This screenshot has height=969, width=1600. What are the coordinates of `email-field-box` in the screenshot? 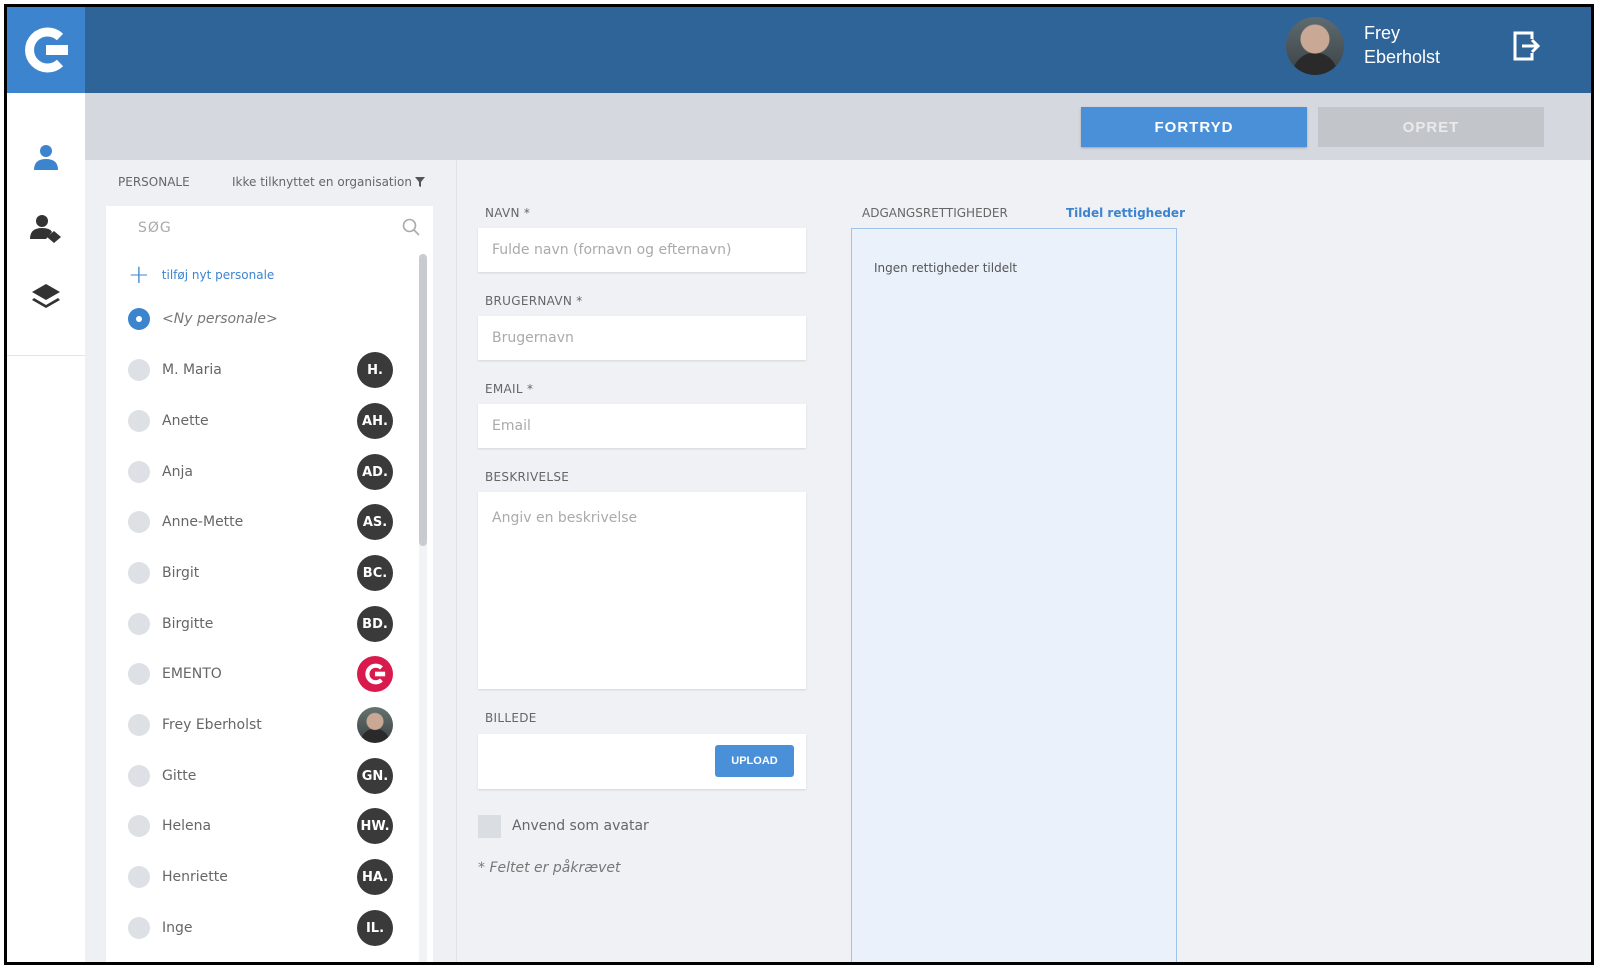 It's located at (642, 426).